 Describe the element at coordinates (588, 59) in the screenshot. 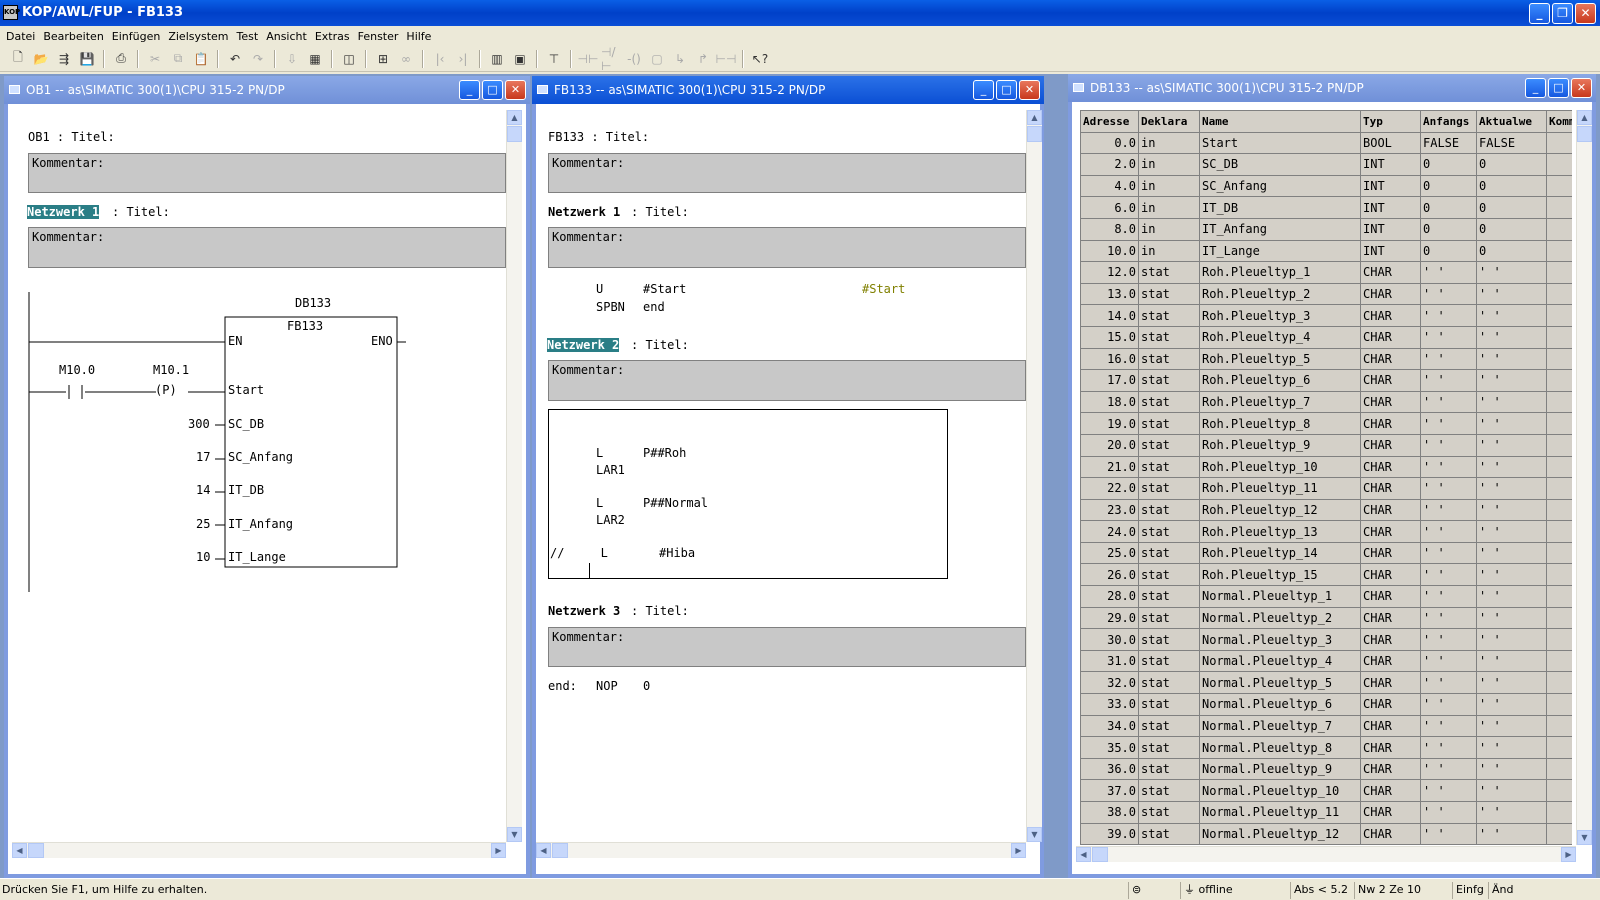

I see `no-contact-icon: ⊣⊢` at that location.